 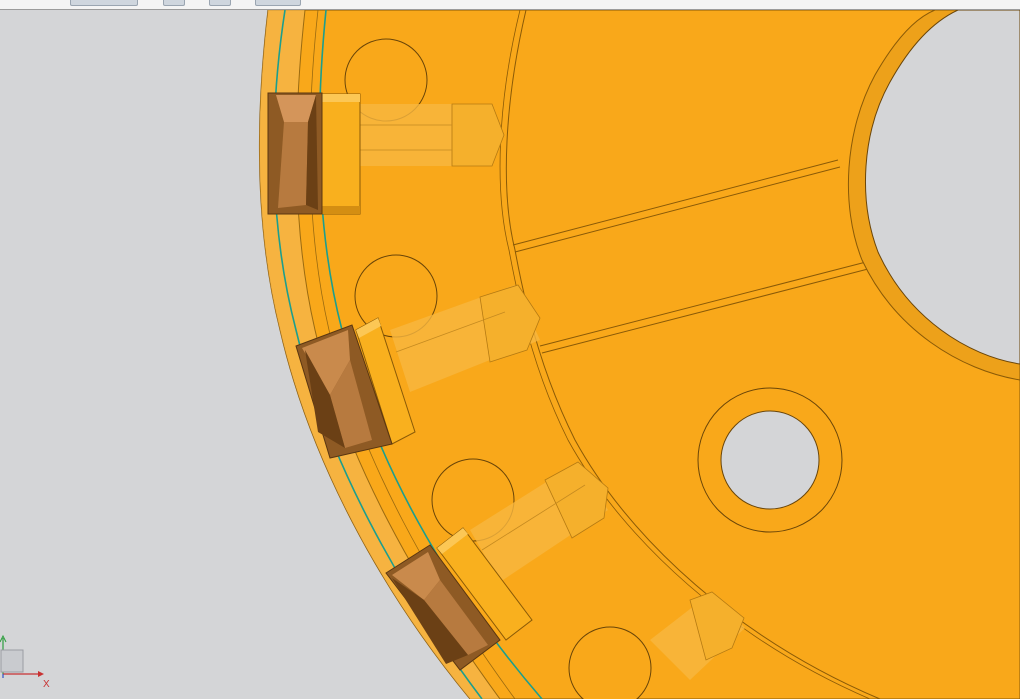 I want to click on toolbar, so click(x=510, y=5).